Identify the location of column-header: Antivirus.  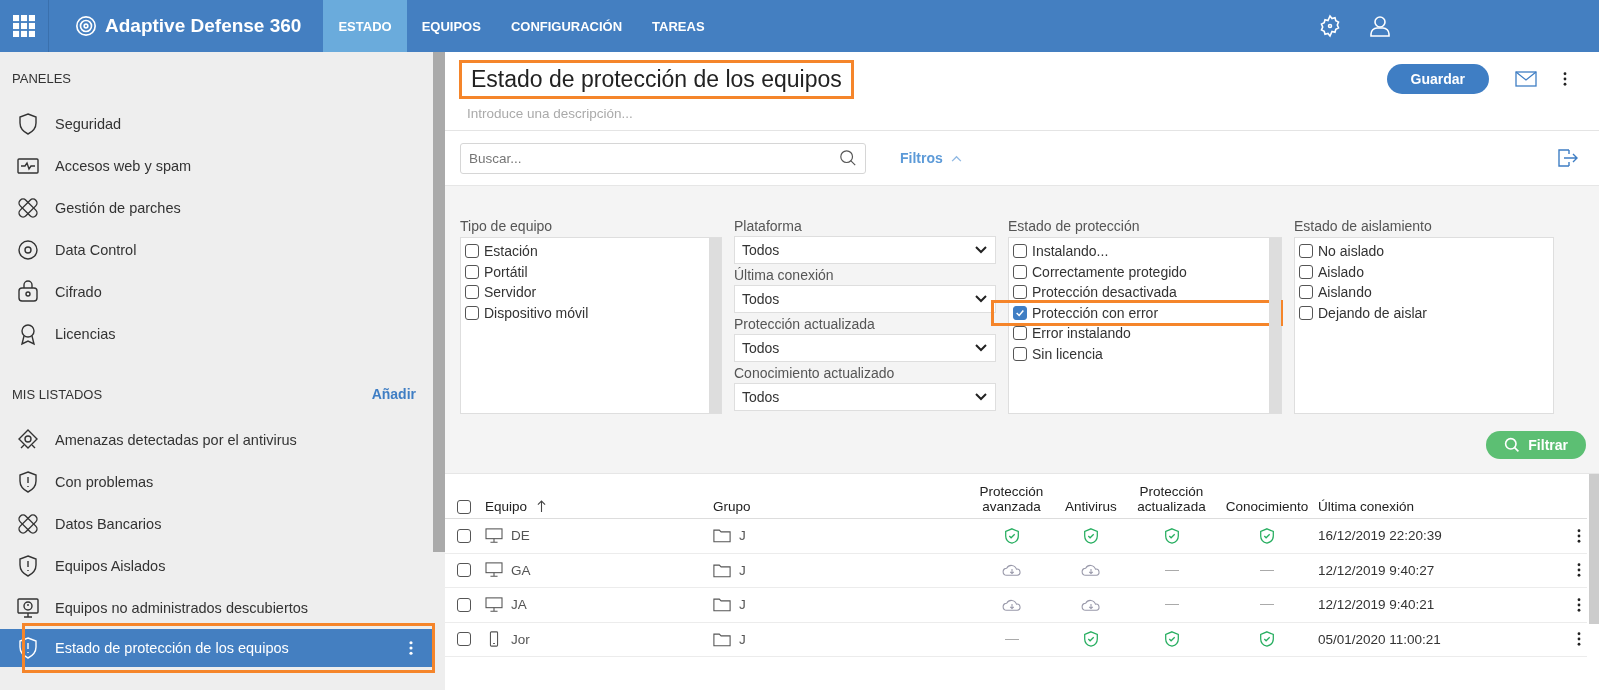
(1091, 506).